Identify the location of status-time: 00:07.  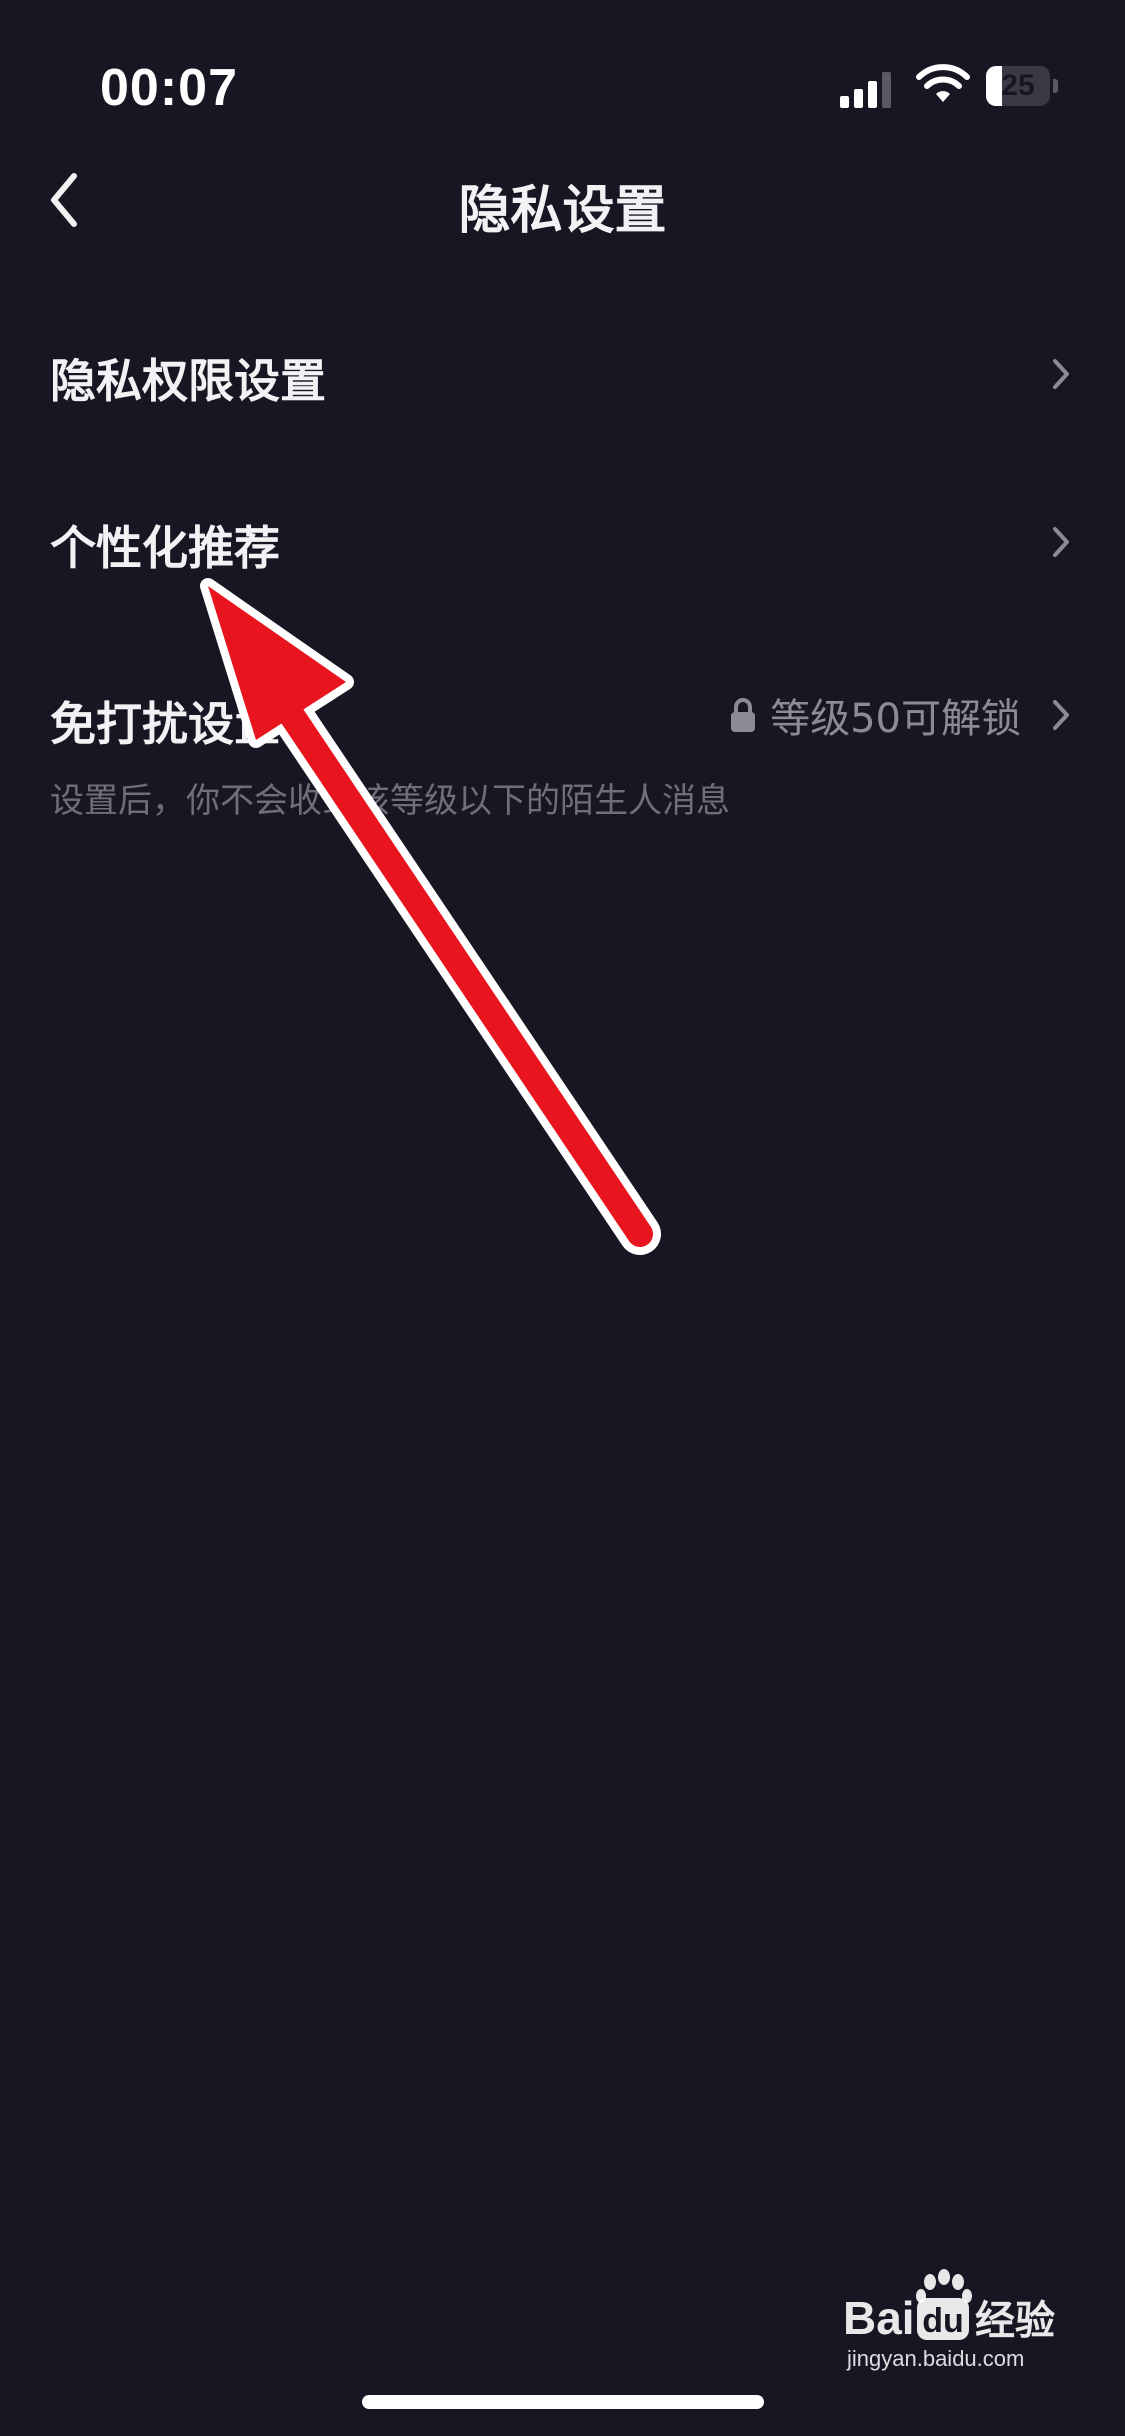
(169, 88).